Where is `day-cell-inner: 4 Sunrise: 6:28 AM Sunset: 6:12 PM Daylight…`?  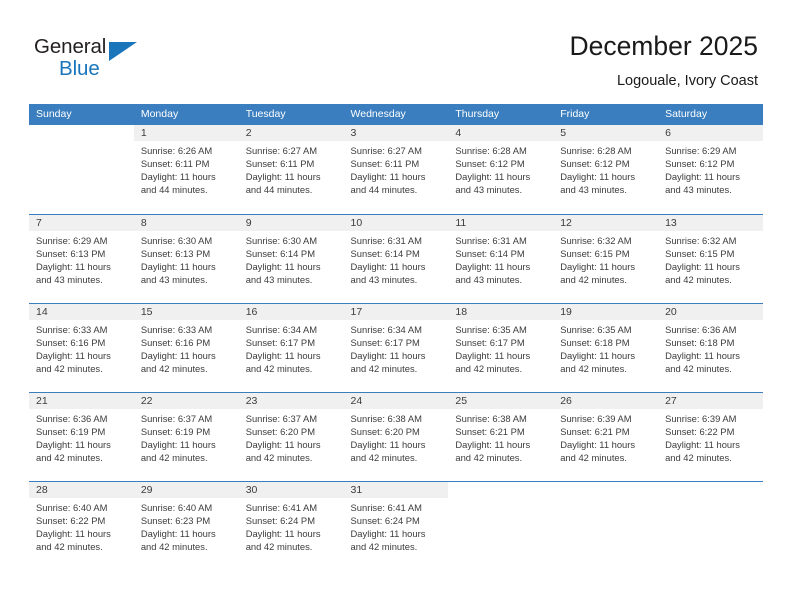 day-cell-inner: 4 Sunrise: 6:28 AM Sunset: 6:12 PM Daylight… is located at coordinates (501, 169).